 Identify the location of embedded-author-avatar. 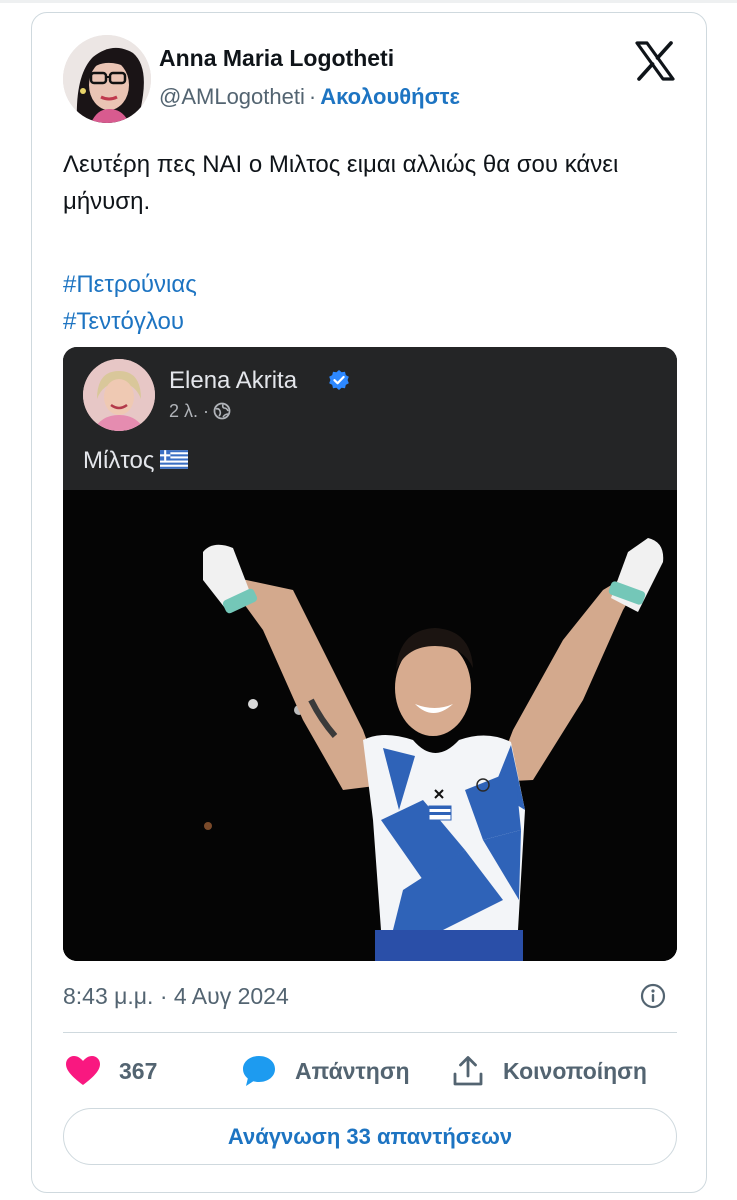
(119, 395).